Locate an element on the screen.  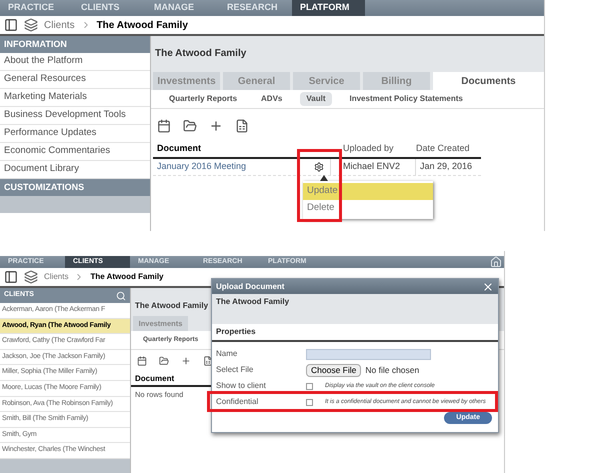
sub-tab: Investment Policy Statements is located at coordinates (406, 99).